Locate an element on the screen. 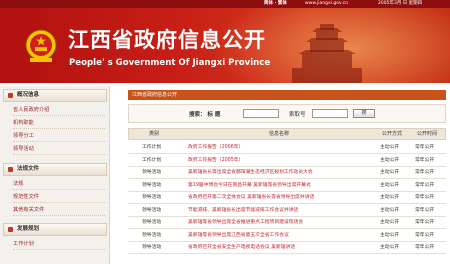 The image size is (450, 264). section-title: 发展规划 is located at coordinates (28, 229).